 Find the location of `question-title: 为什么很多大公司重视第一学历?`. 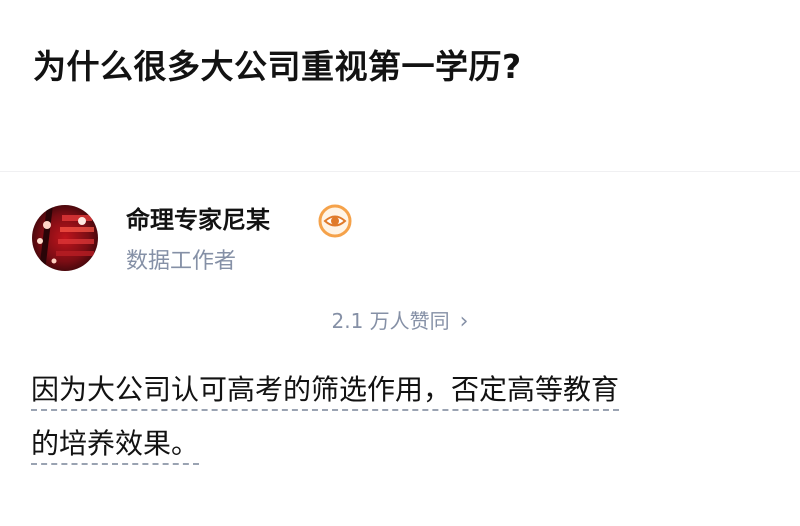

question-title: 为什么很多大公司重视第一学历? is located at coordinates (277, 67).